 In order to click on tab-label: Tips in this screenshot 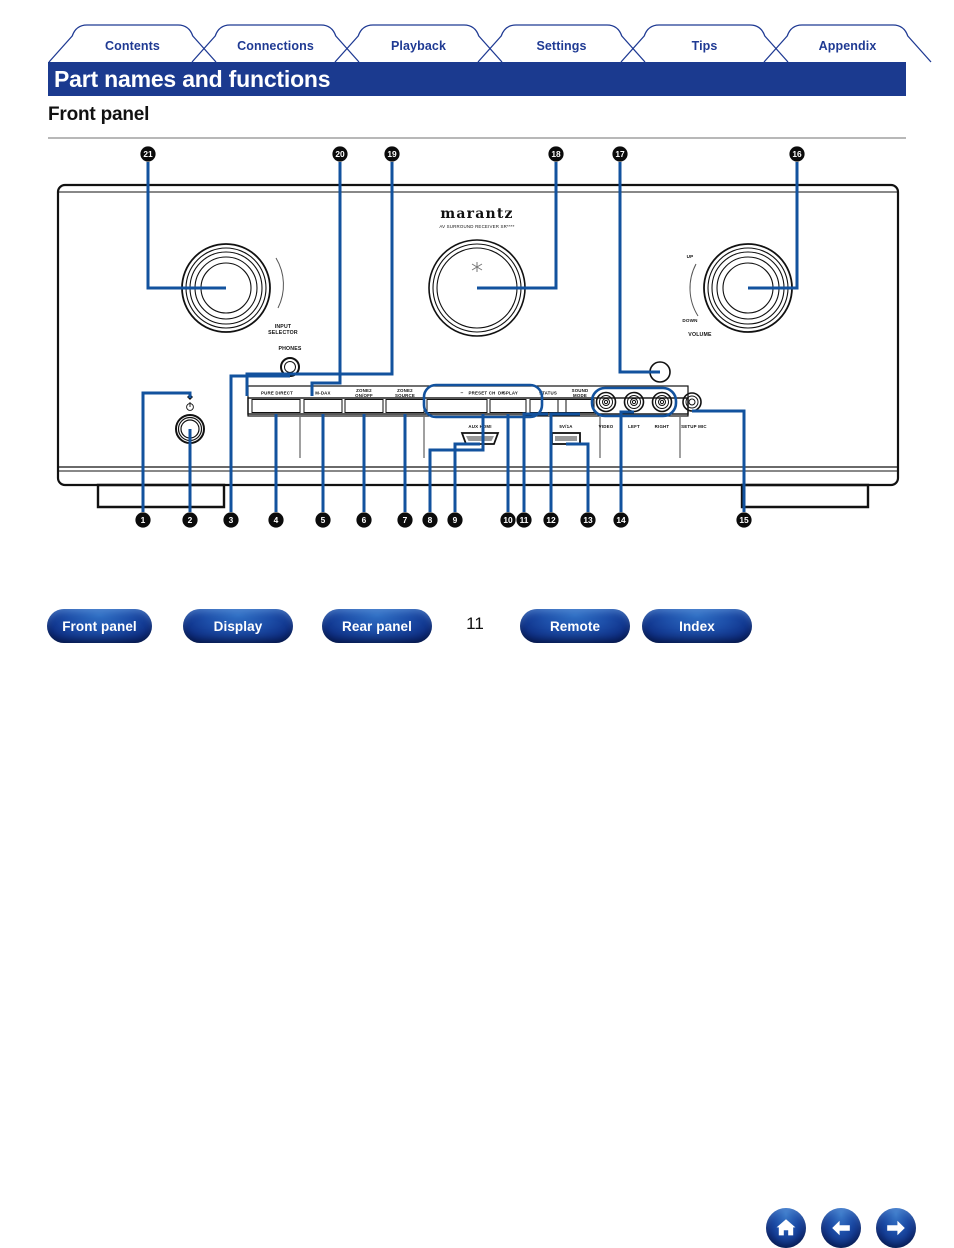, I will do `click(704, 46)`.